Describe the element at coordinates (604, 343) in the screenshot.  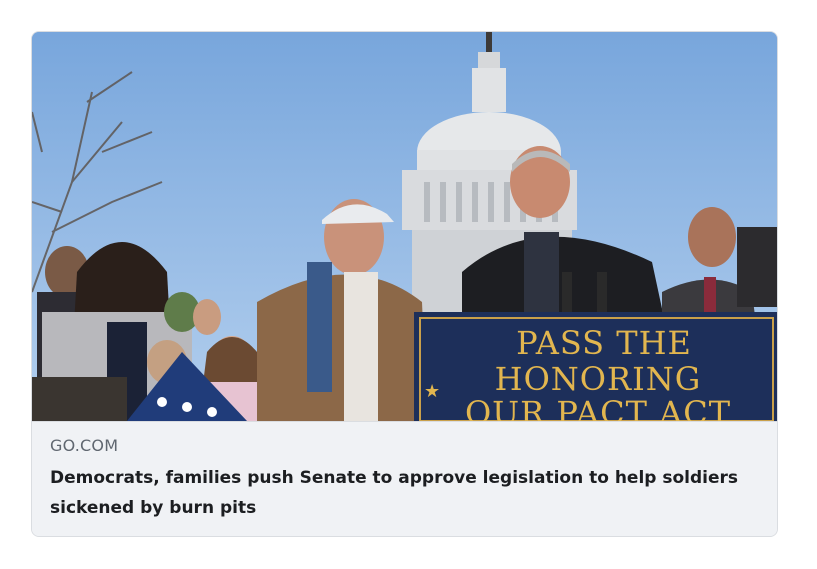
I see `sign-line-1: PASS THE` at that location.